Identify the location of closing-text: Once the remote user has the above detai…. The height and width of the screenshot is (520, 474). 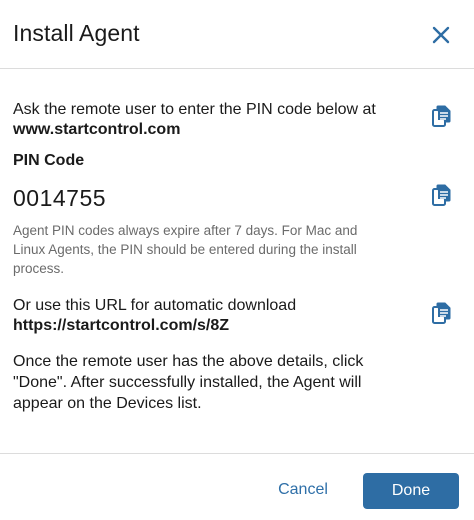
(188, 382).